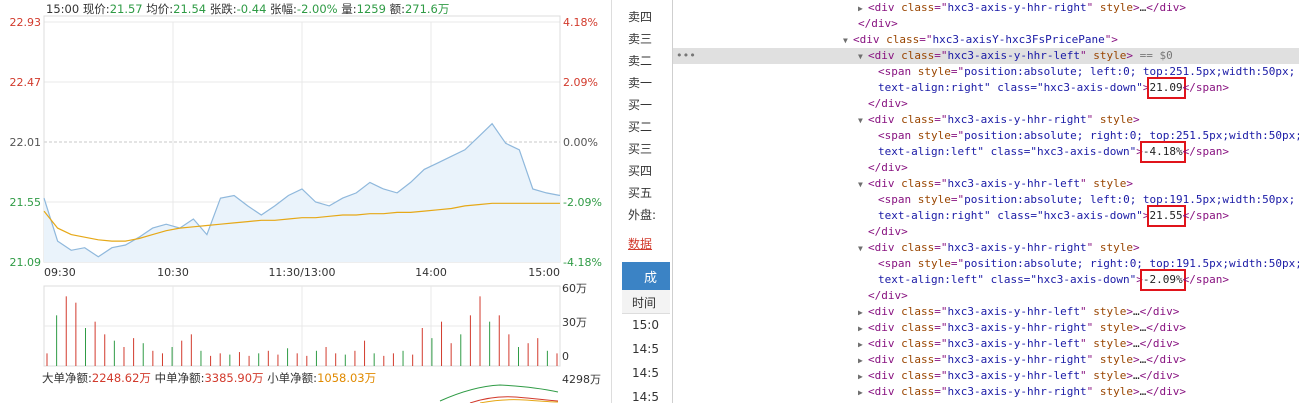  What do you see at coordinates (640, 243) in the screenshot?
I see `data-link: 数据` at bounding box center [640, 243].